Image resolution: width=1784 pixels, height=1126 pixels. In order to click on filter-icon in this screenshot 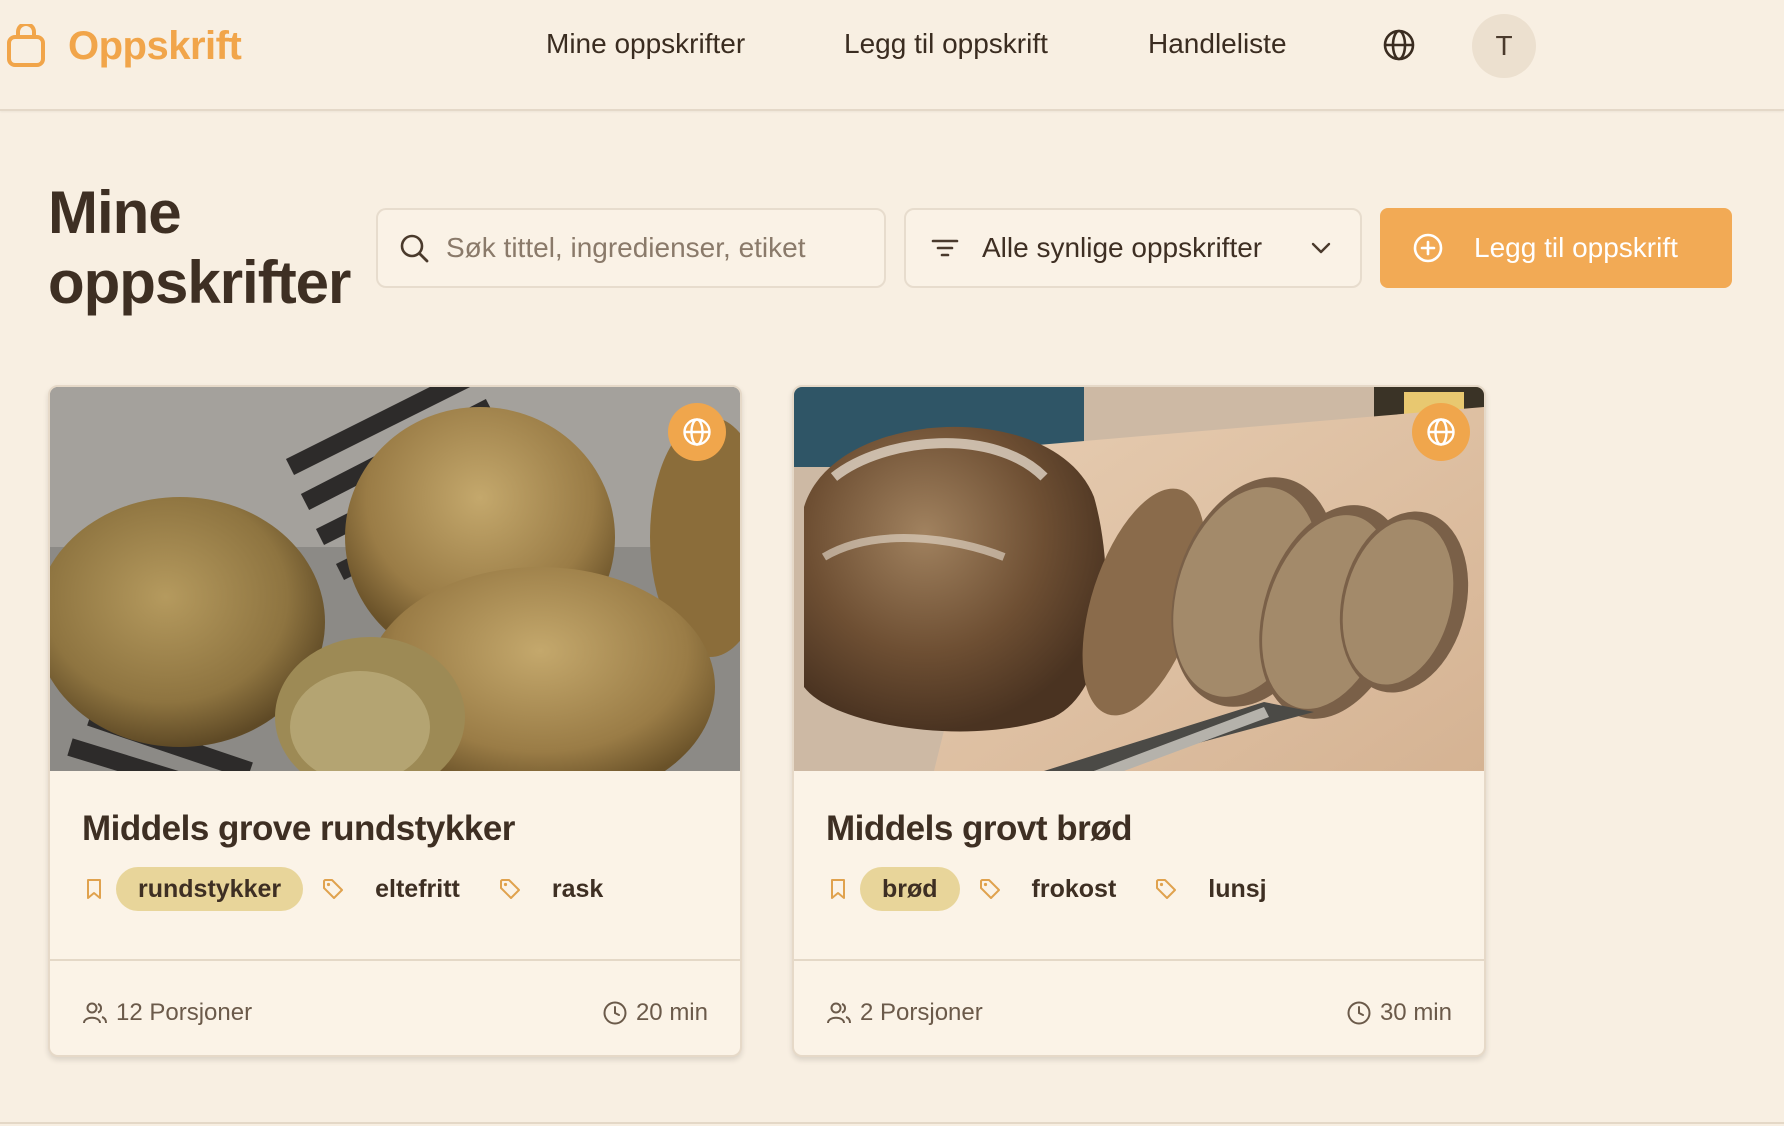, I will do `click(945, 248)`.